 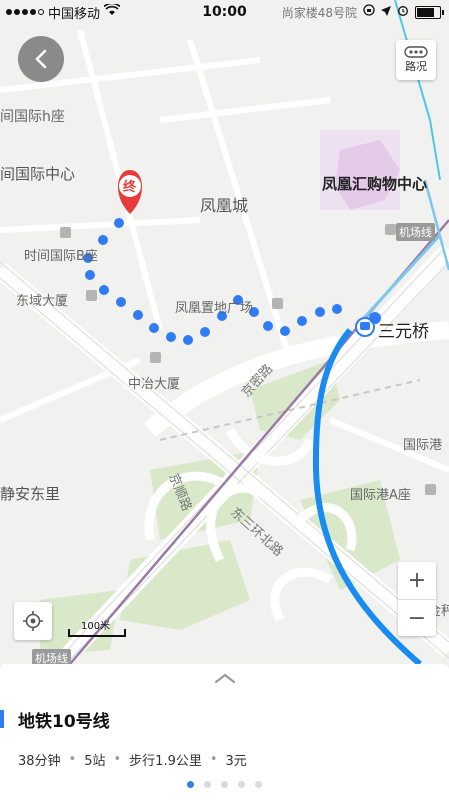 What do you see at coordinates (2, 719) in the screenshot?
I see `route-accent-bar` at bounding box center [2, 719].